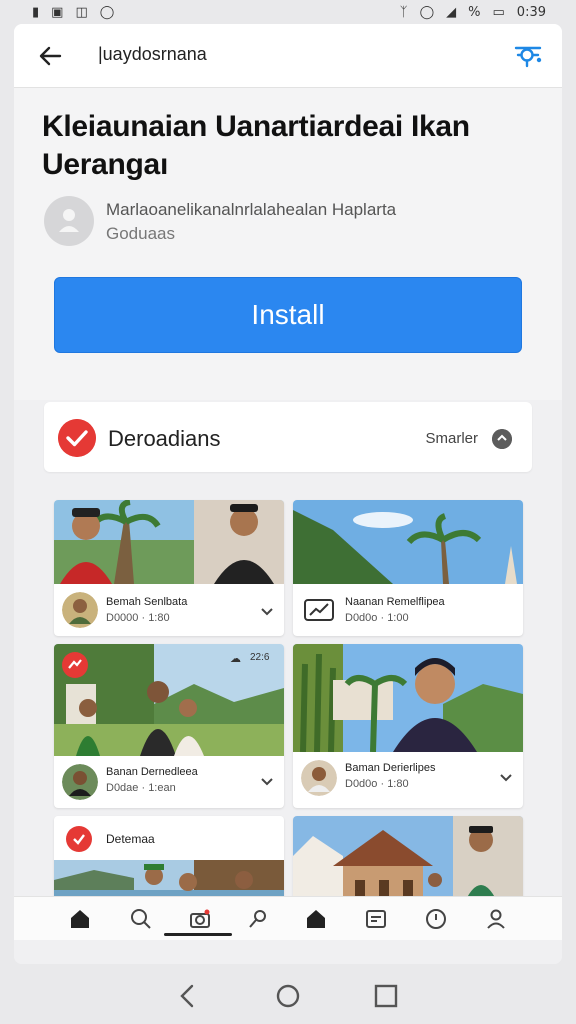  Describe the element at coordinates (403, 12) in the screenshot. I see `bluetooth-icon: ᛉ` at that location.